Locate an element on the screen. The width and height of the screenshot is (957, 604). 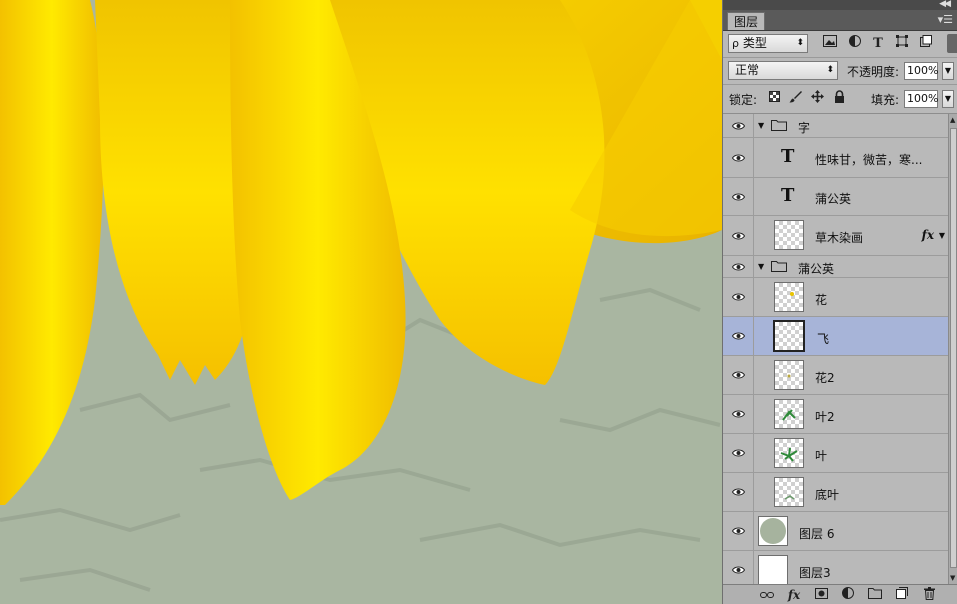
opacity-dropdown-arrow: ▼ is located at coordinates (948, 71).